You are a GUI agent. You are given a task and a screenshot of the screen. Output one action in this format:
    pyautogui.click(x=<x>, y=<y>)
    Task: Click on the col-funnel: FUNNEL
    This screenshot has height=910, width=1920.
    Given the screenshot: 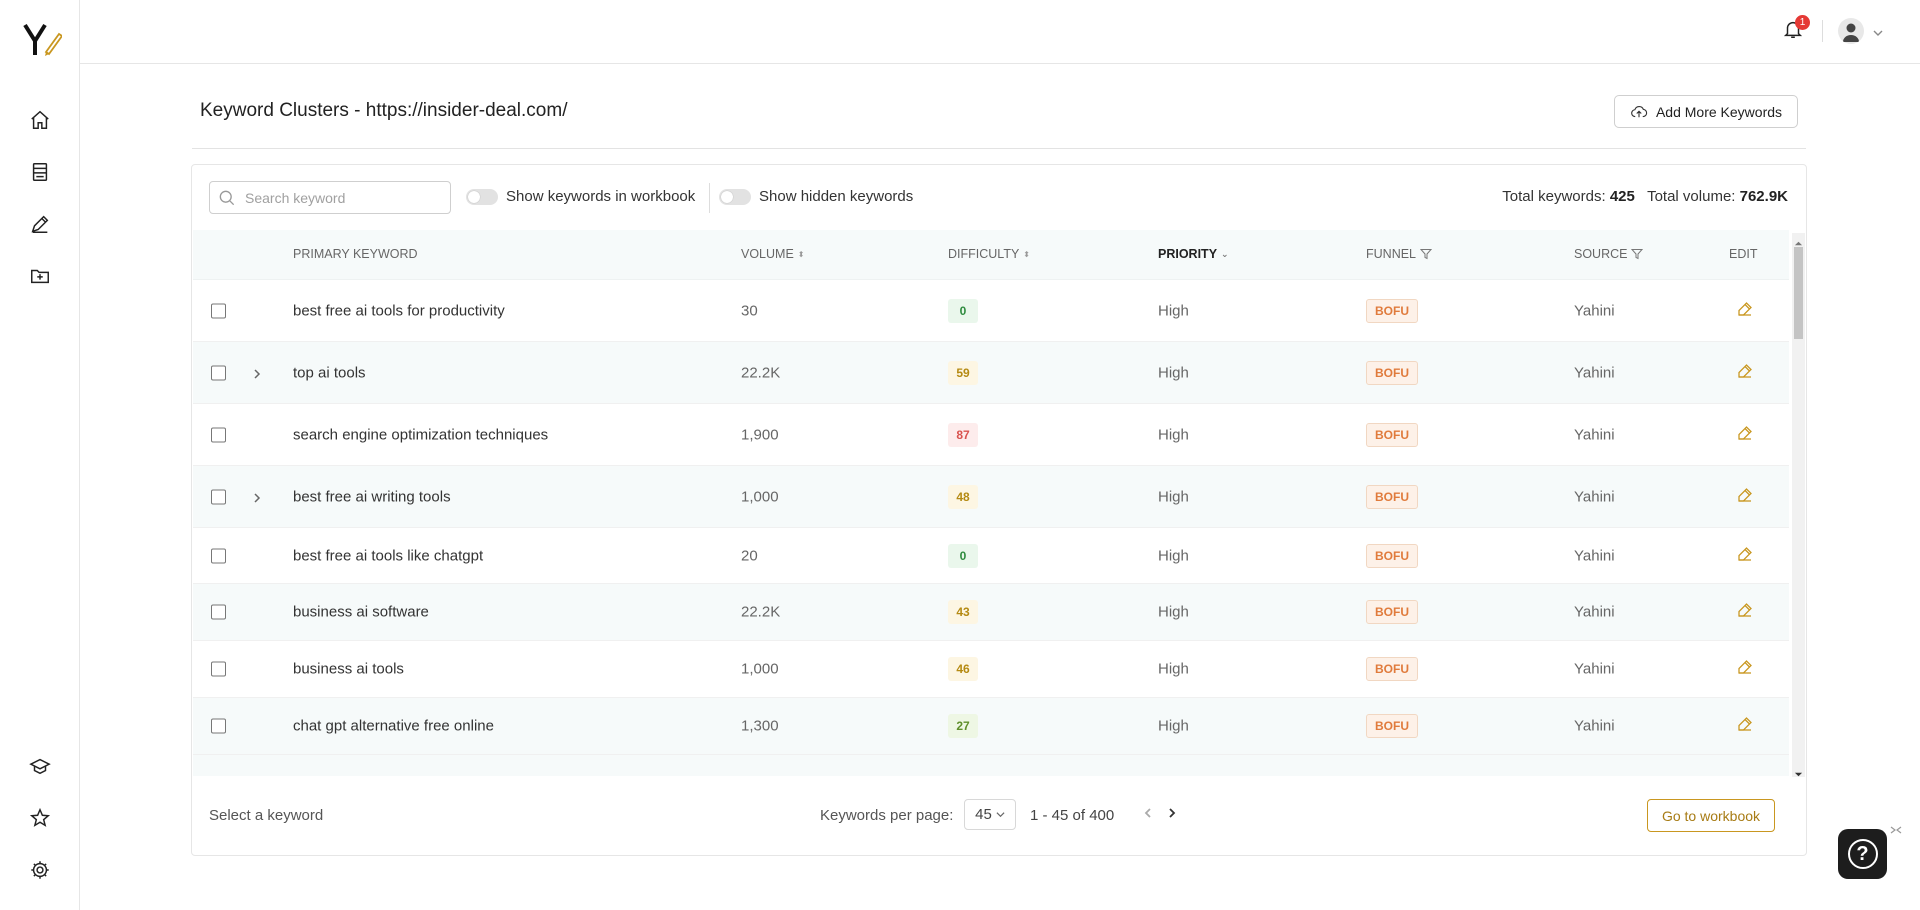 What is the action you would take?
    pyautogui.click(x=1399, y=254)
    